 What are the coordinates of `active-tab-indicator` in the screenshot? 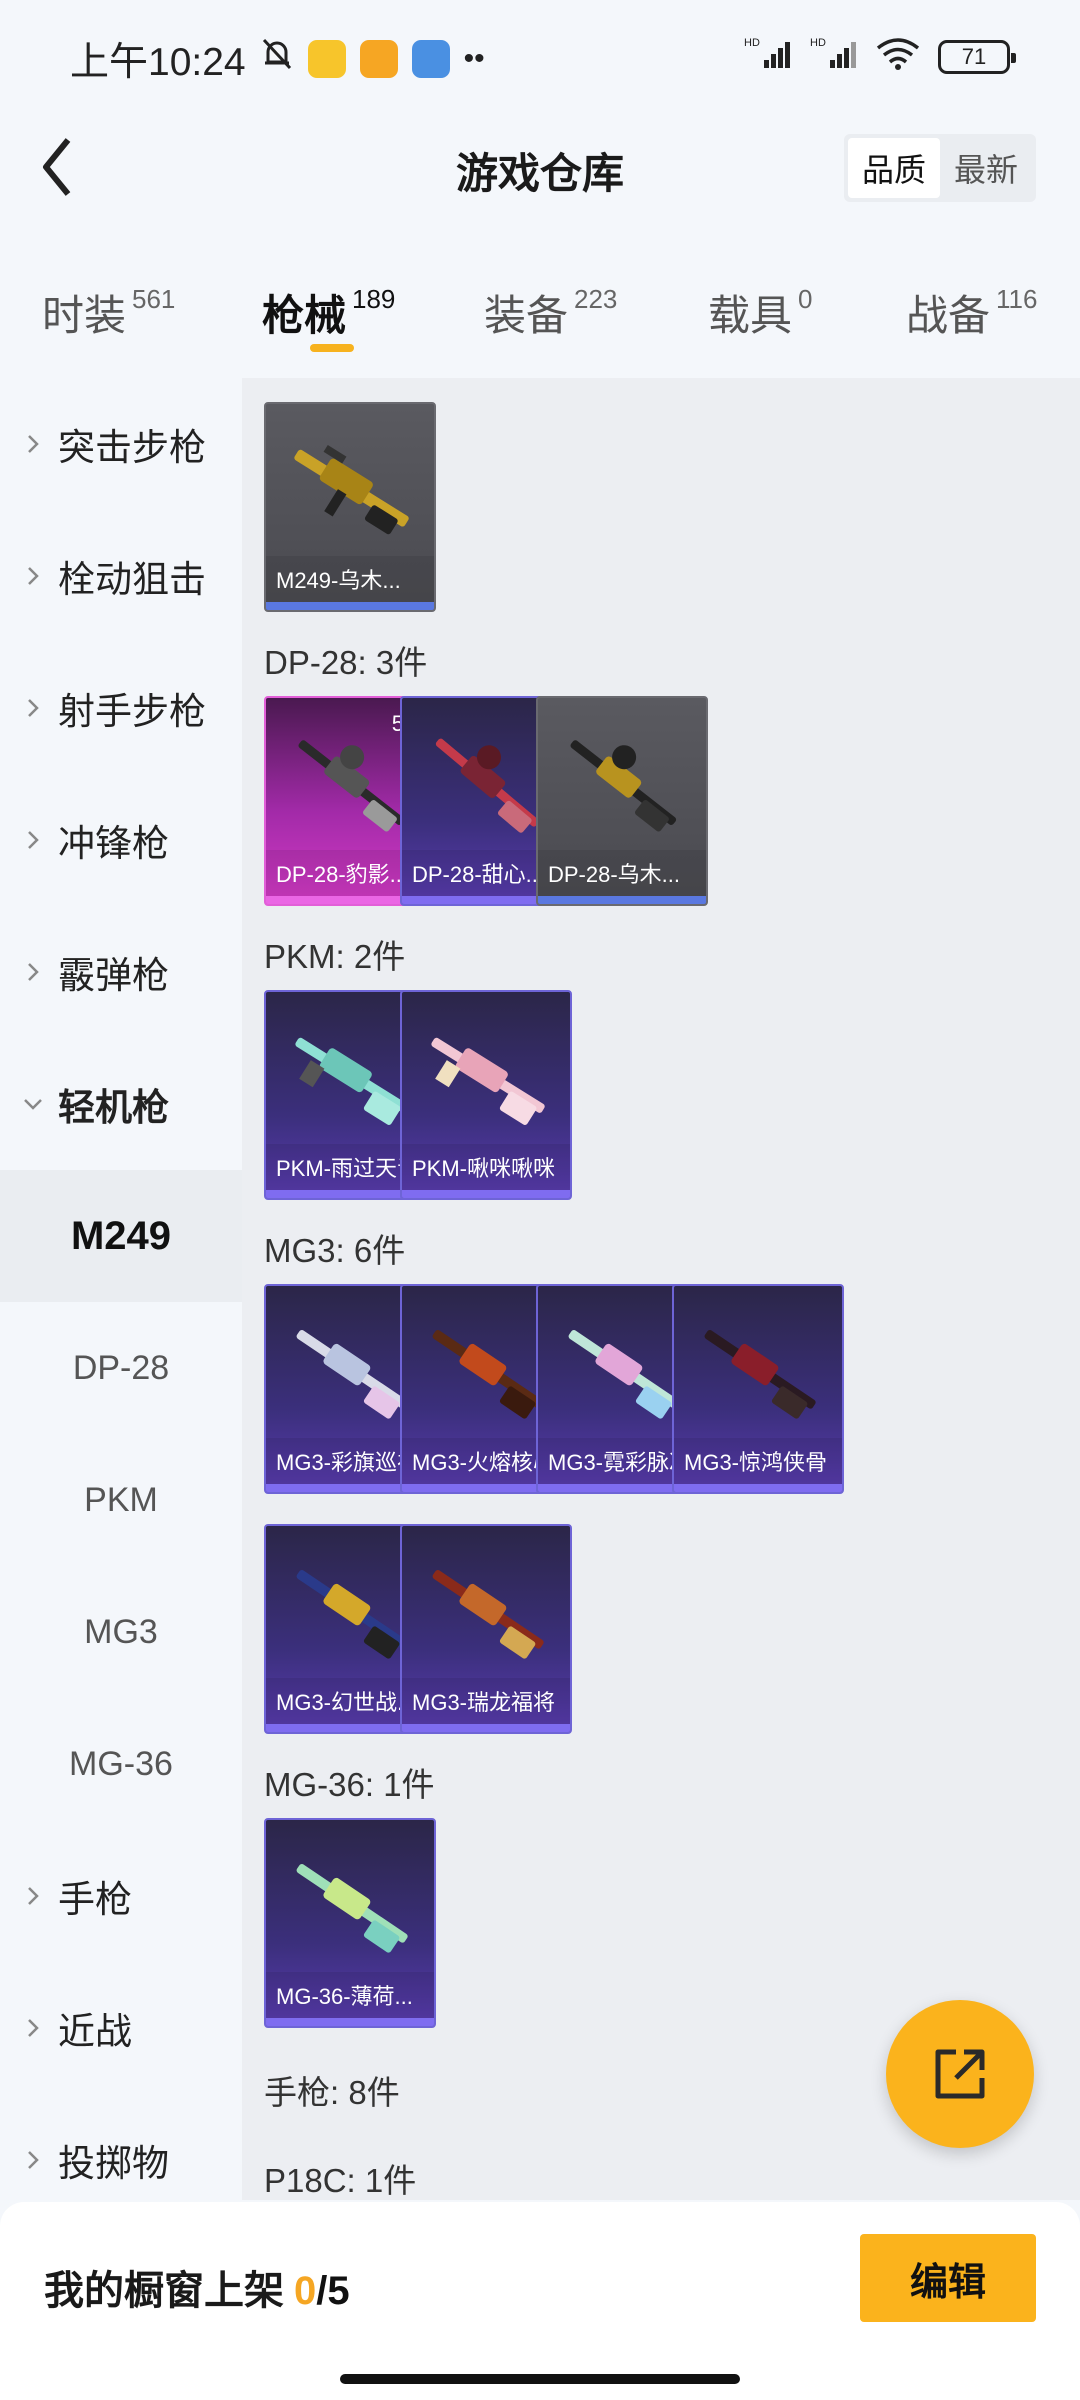 It's located at (332, 348).